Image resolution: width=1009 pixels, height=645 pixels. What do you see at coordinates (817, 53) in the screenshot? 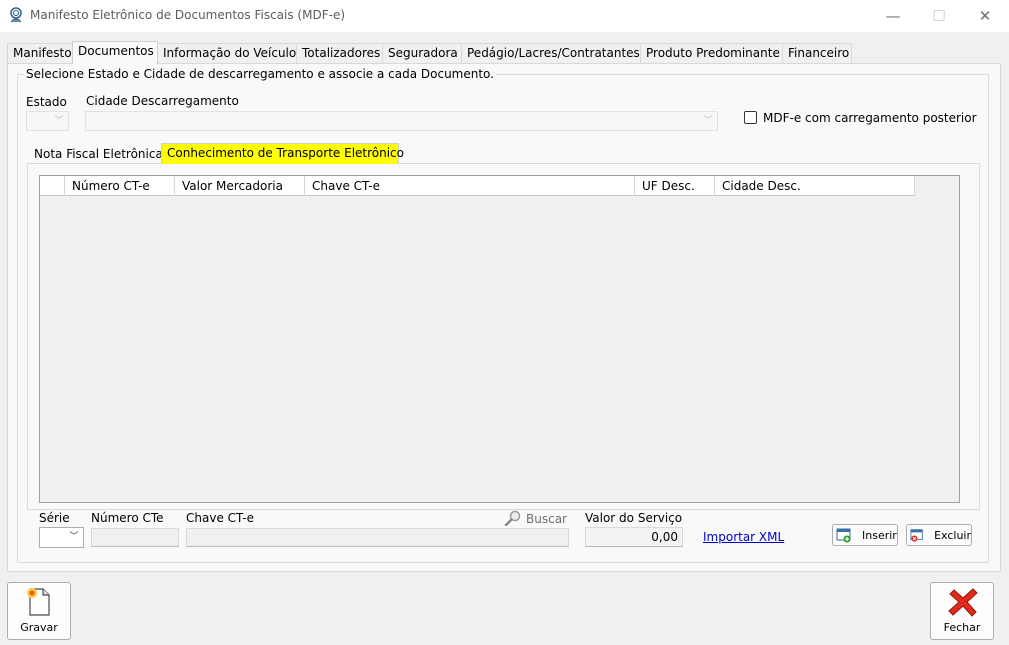
I see `tab-financeiro: Financeiro` at bounding box center [817, 53].